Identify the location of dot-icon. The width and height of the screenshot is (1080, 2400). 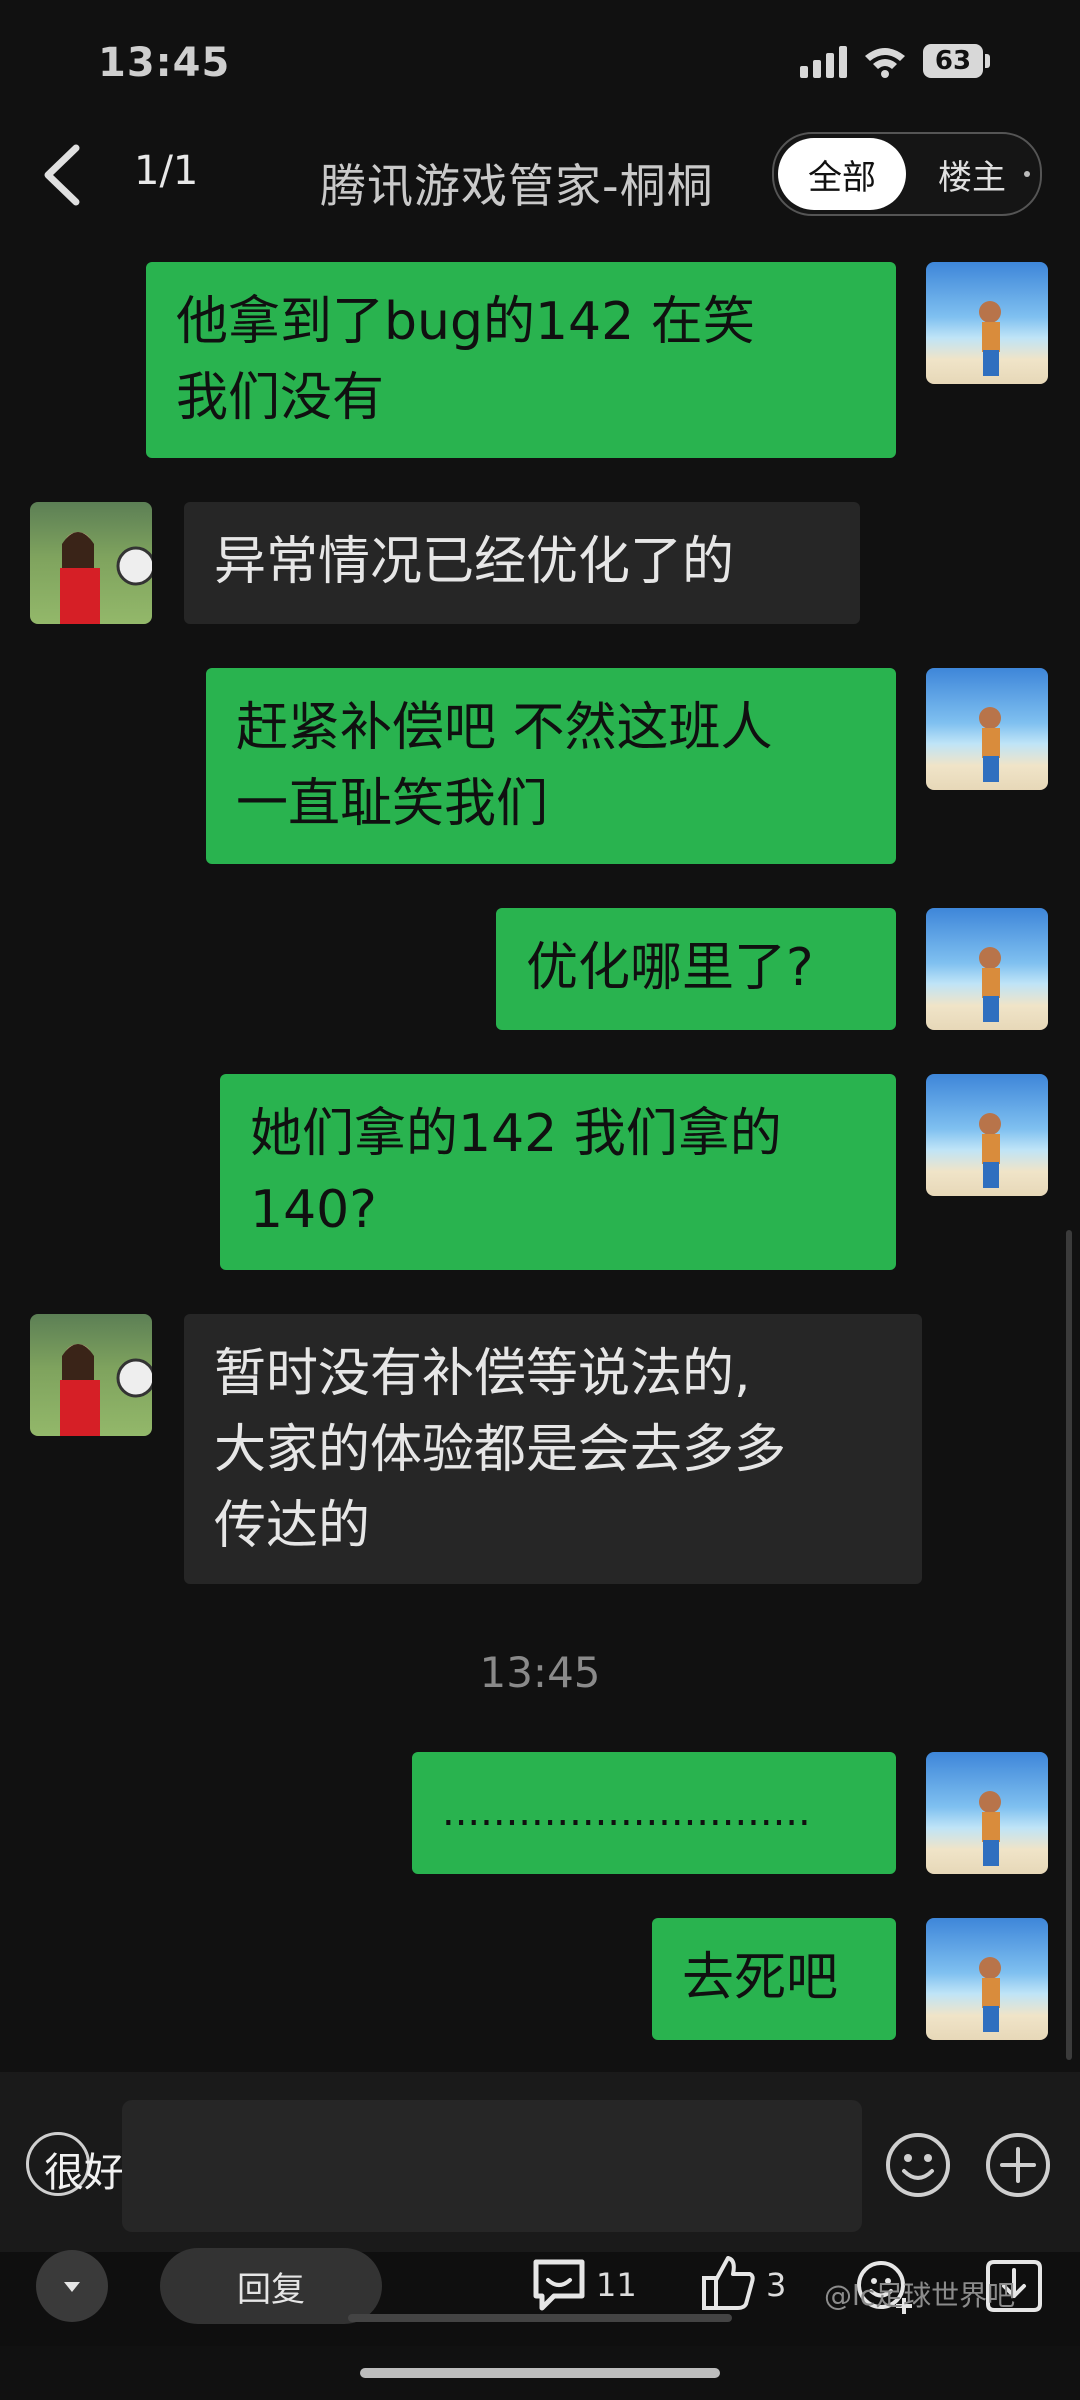
(1027, 174).